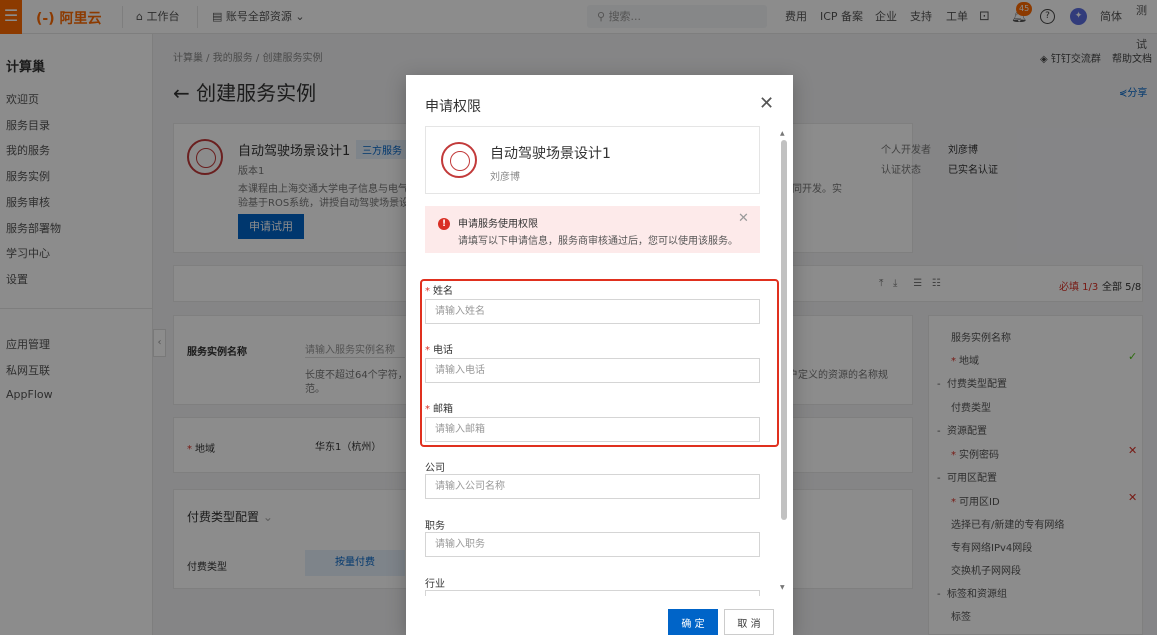 This screenshot has width=1157, height=635. I want to click on scrollbar-thumb, so click(784, 330).